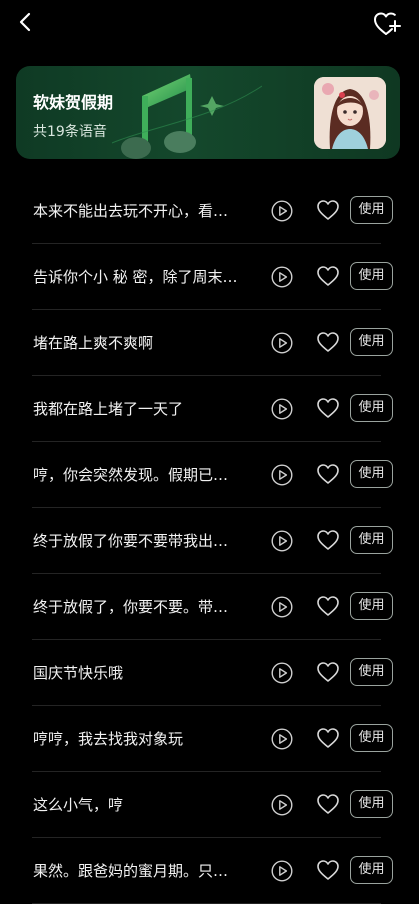  What do you see at coordinates (209, 805) in the screenshot?
I see `voice-row: 这么小气，哼 使用` at bounding box center [209, 805].